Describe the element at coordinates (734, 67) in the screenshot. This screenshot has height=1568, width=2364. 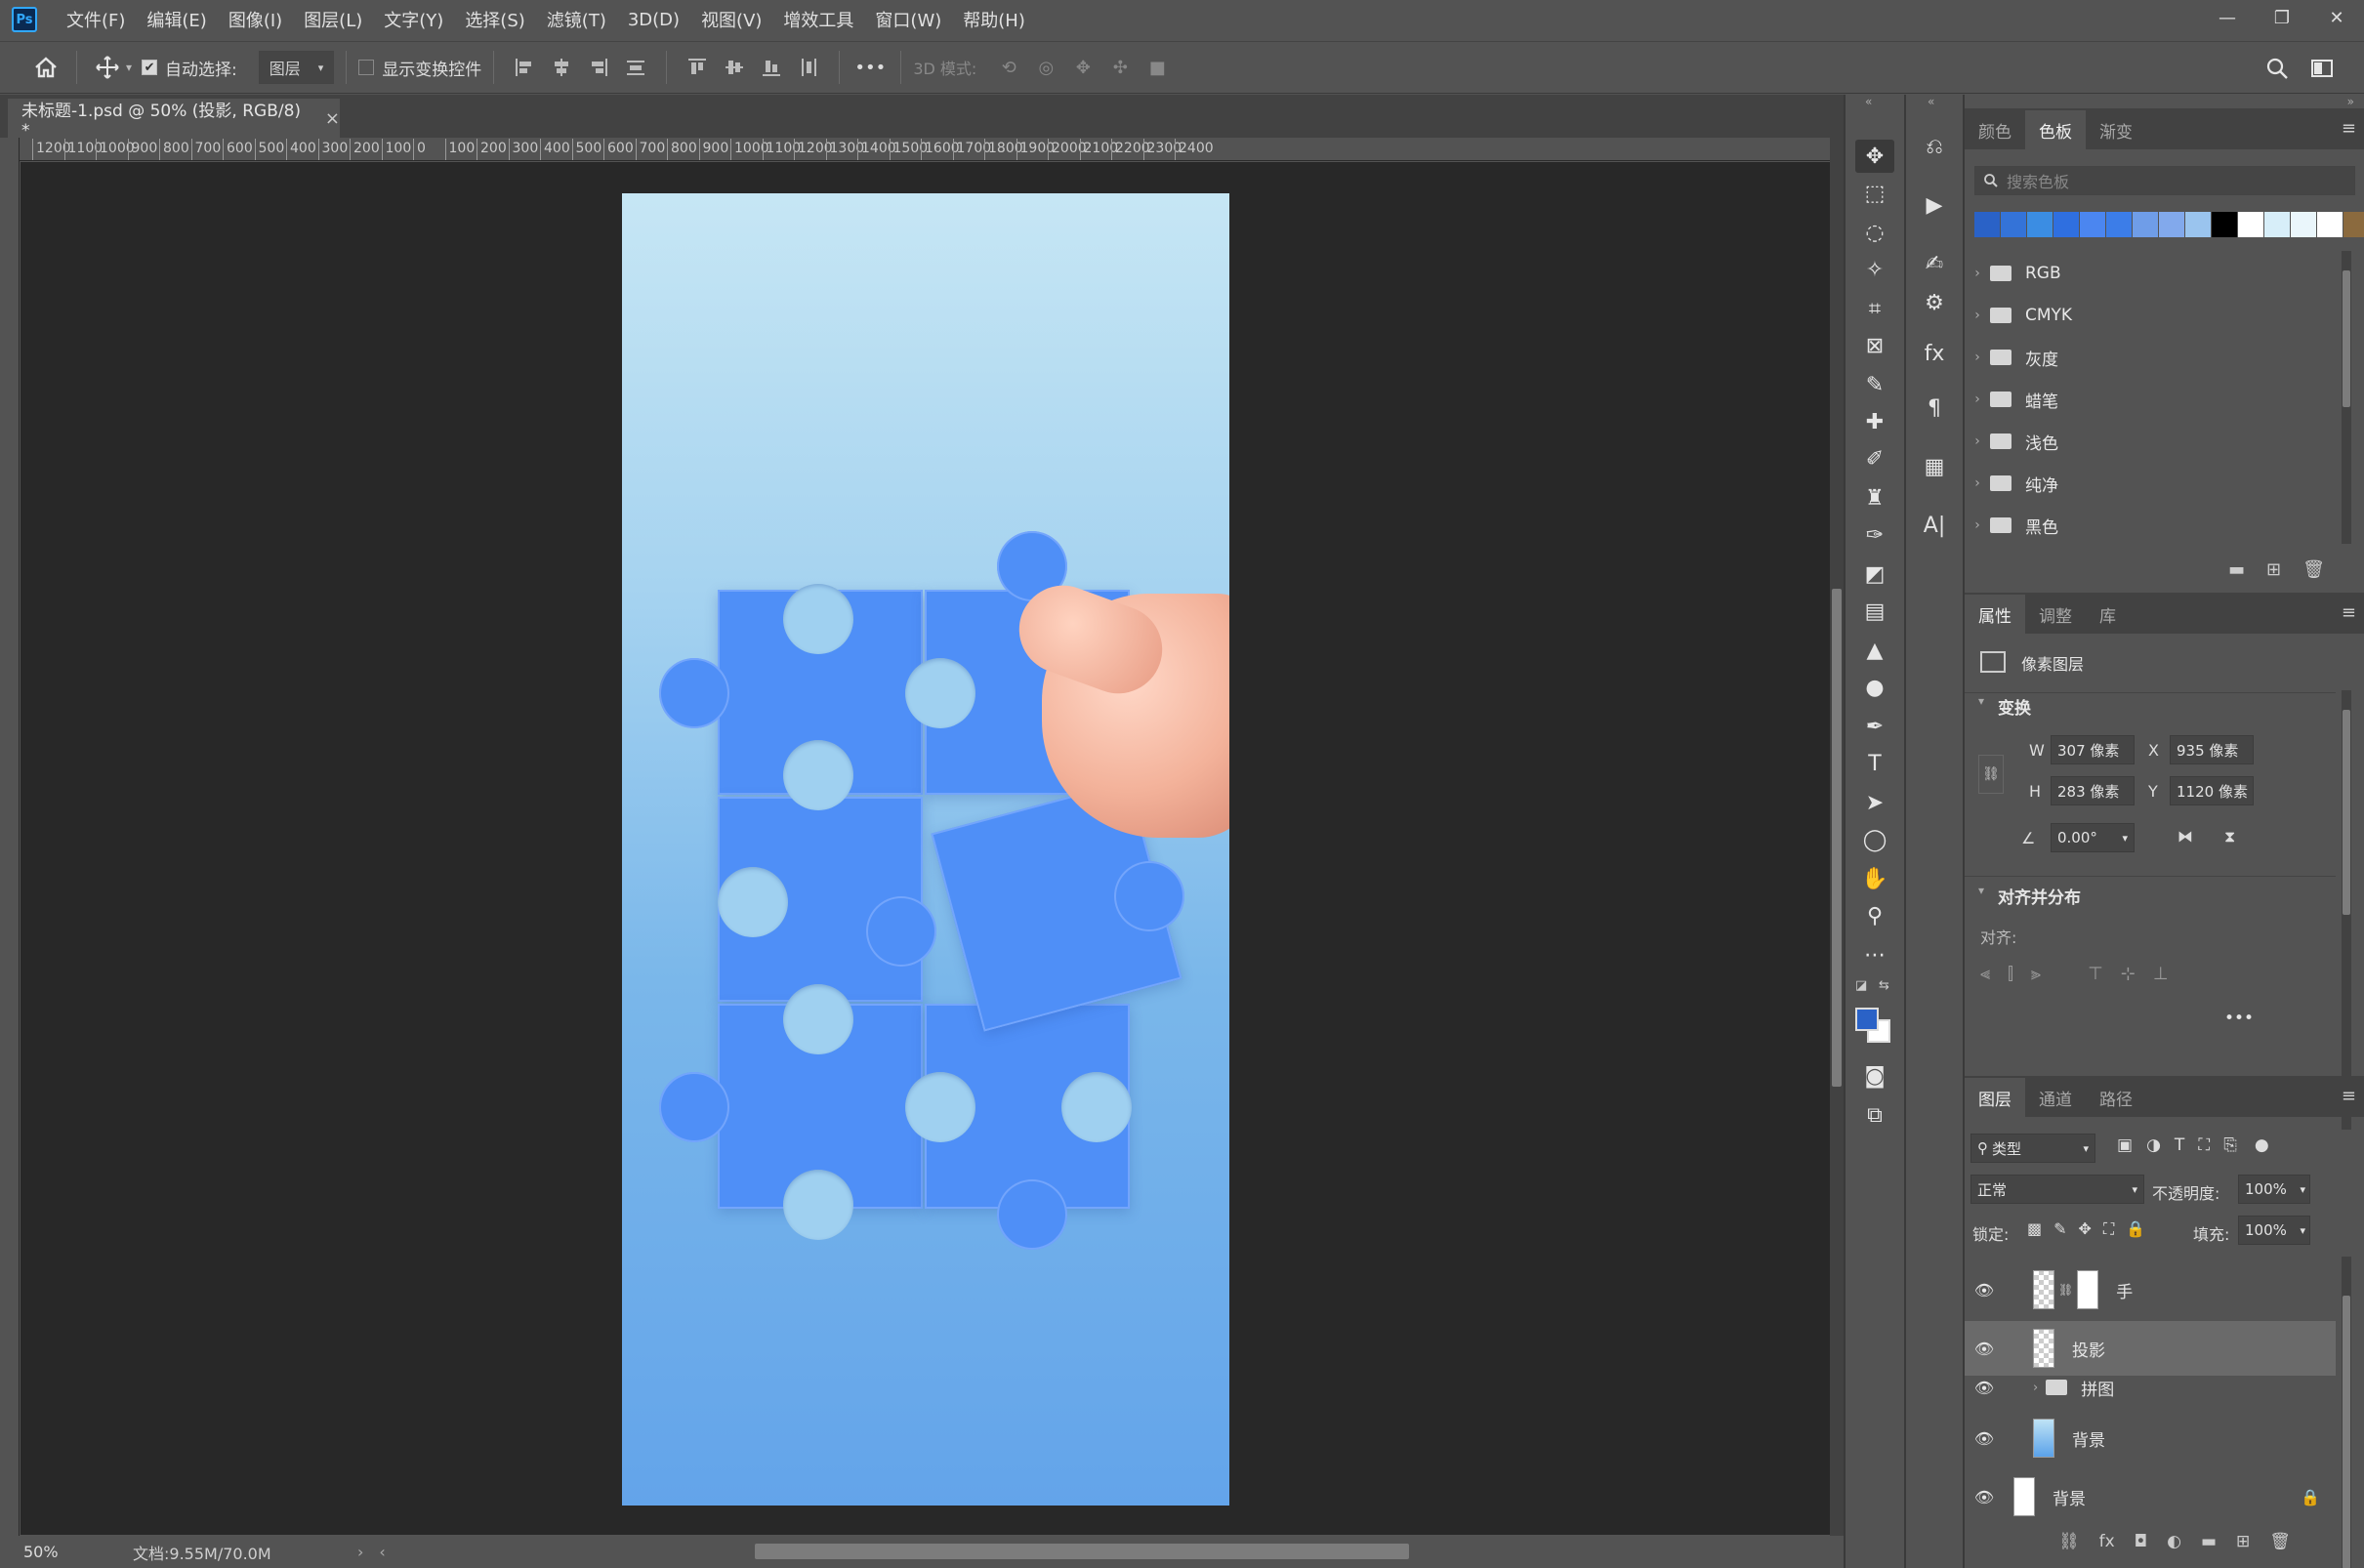
I see `align-vcenter-icon` at that location.